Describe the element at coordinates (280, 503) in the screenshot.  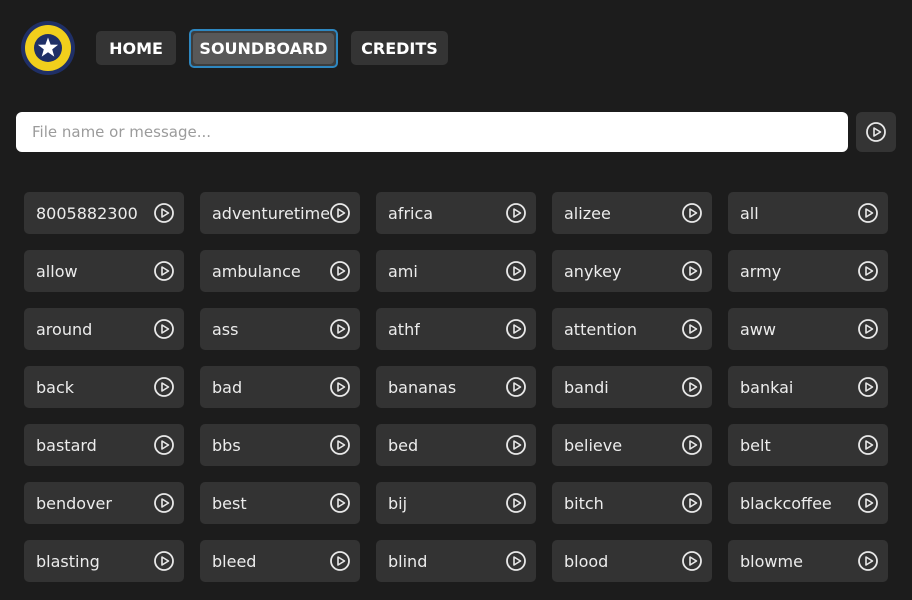
I see `sound-button: best` at that location.